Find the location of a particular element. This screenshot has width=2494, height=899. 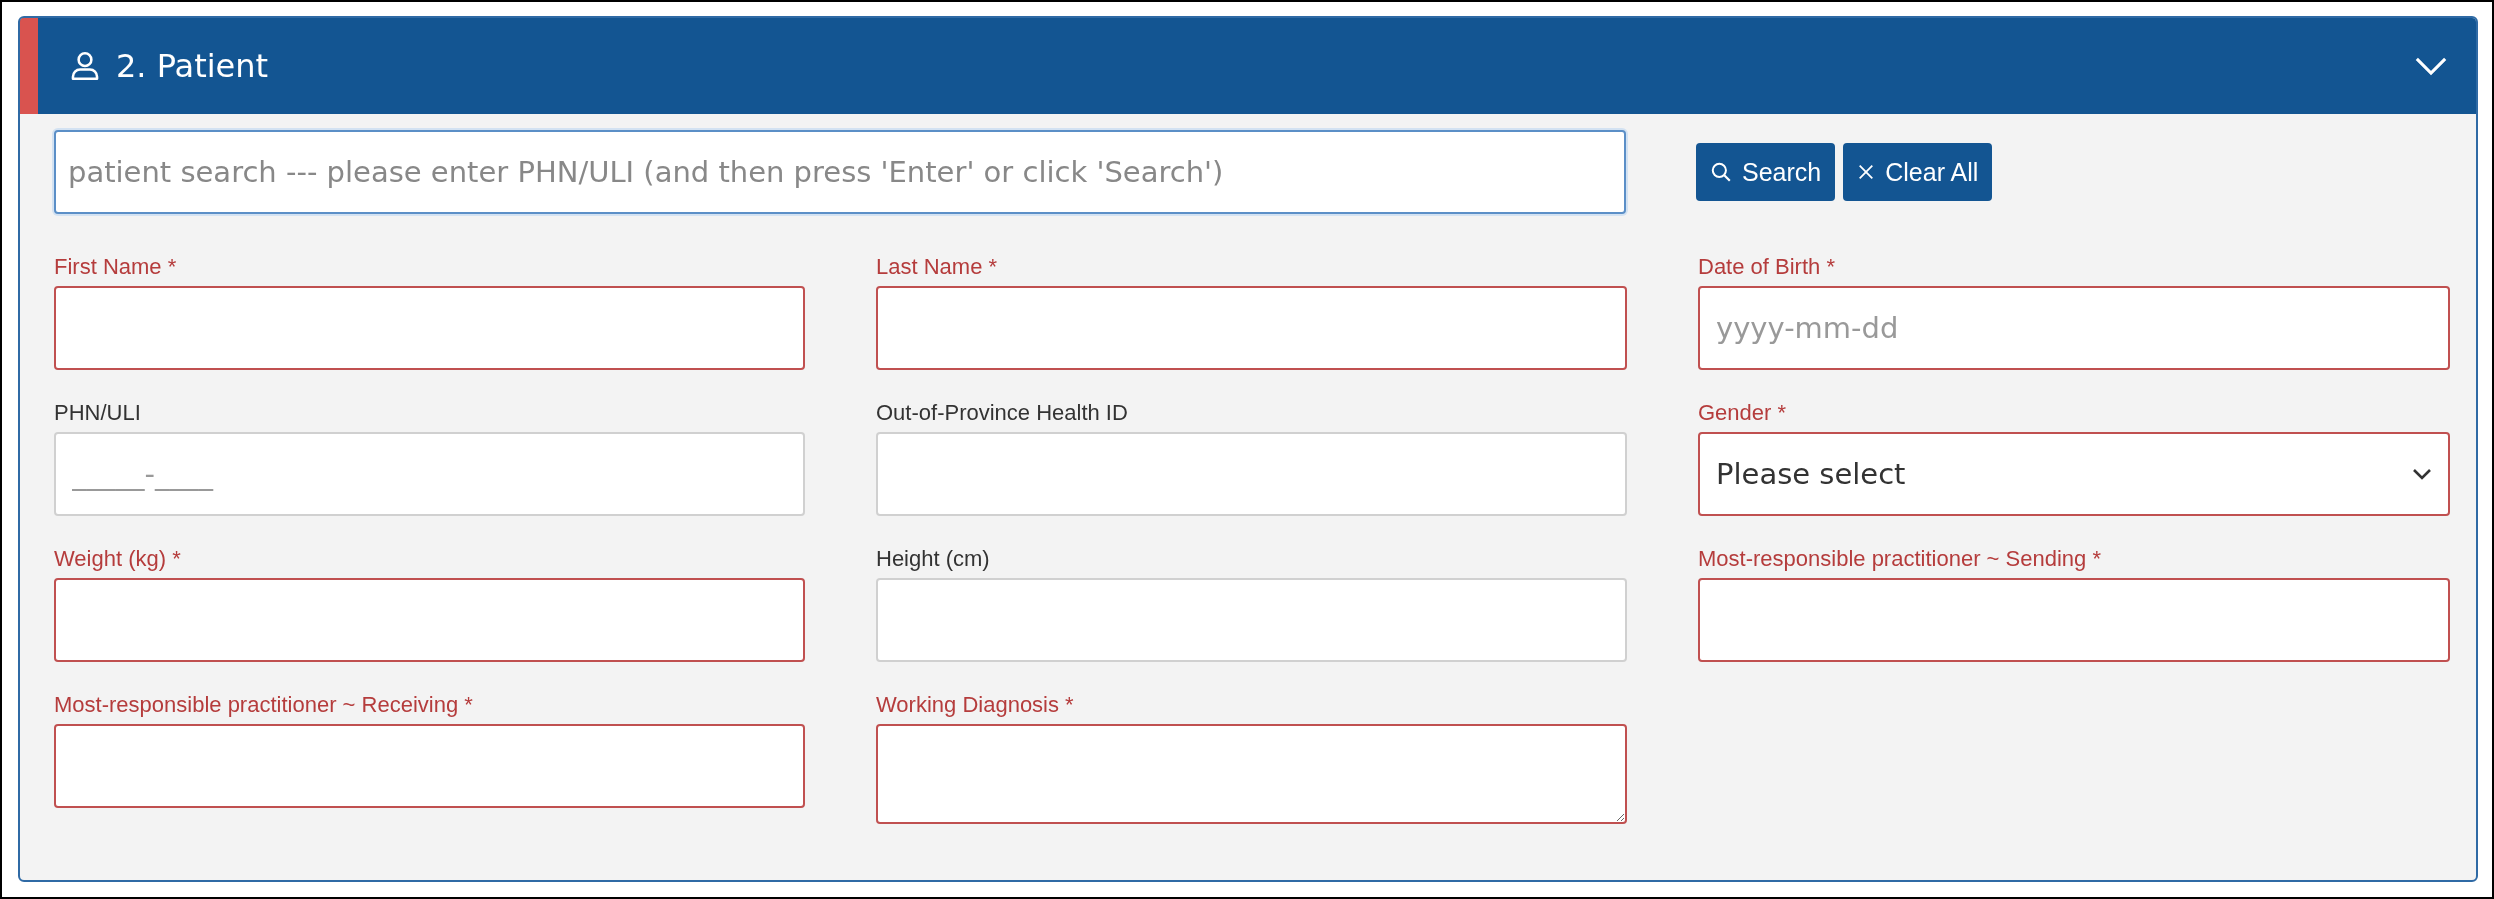

field-label: Most-responsible practitioner ~ Receiving * is located at coordinates (264, 705).